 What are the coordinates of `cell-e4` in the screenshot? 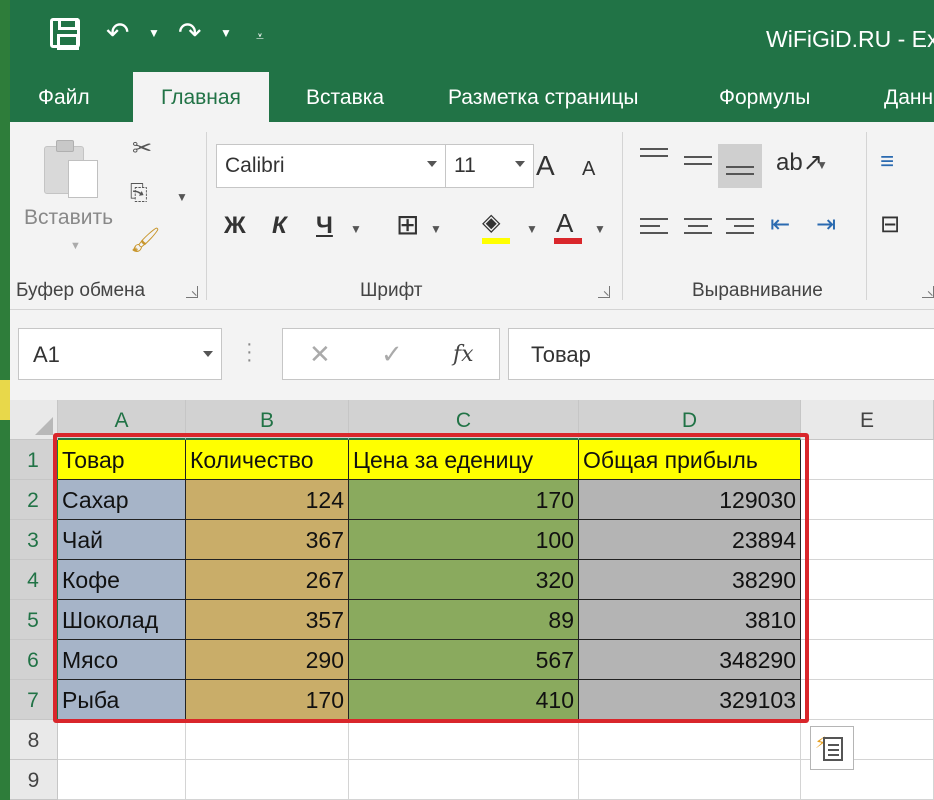 It's located at (867, 580).